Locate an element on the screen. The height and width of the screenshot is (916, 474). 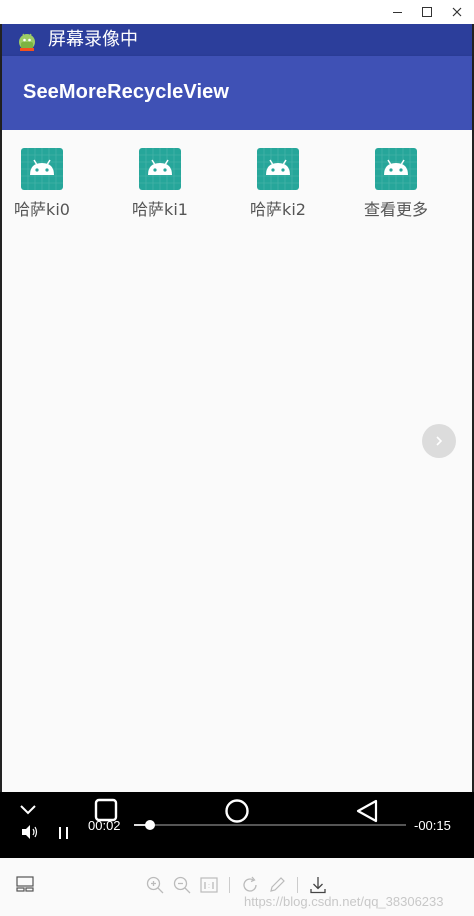
edit-icon is located at coordinates (277, 885).